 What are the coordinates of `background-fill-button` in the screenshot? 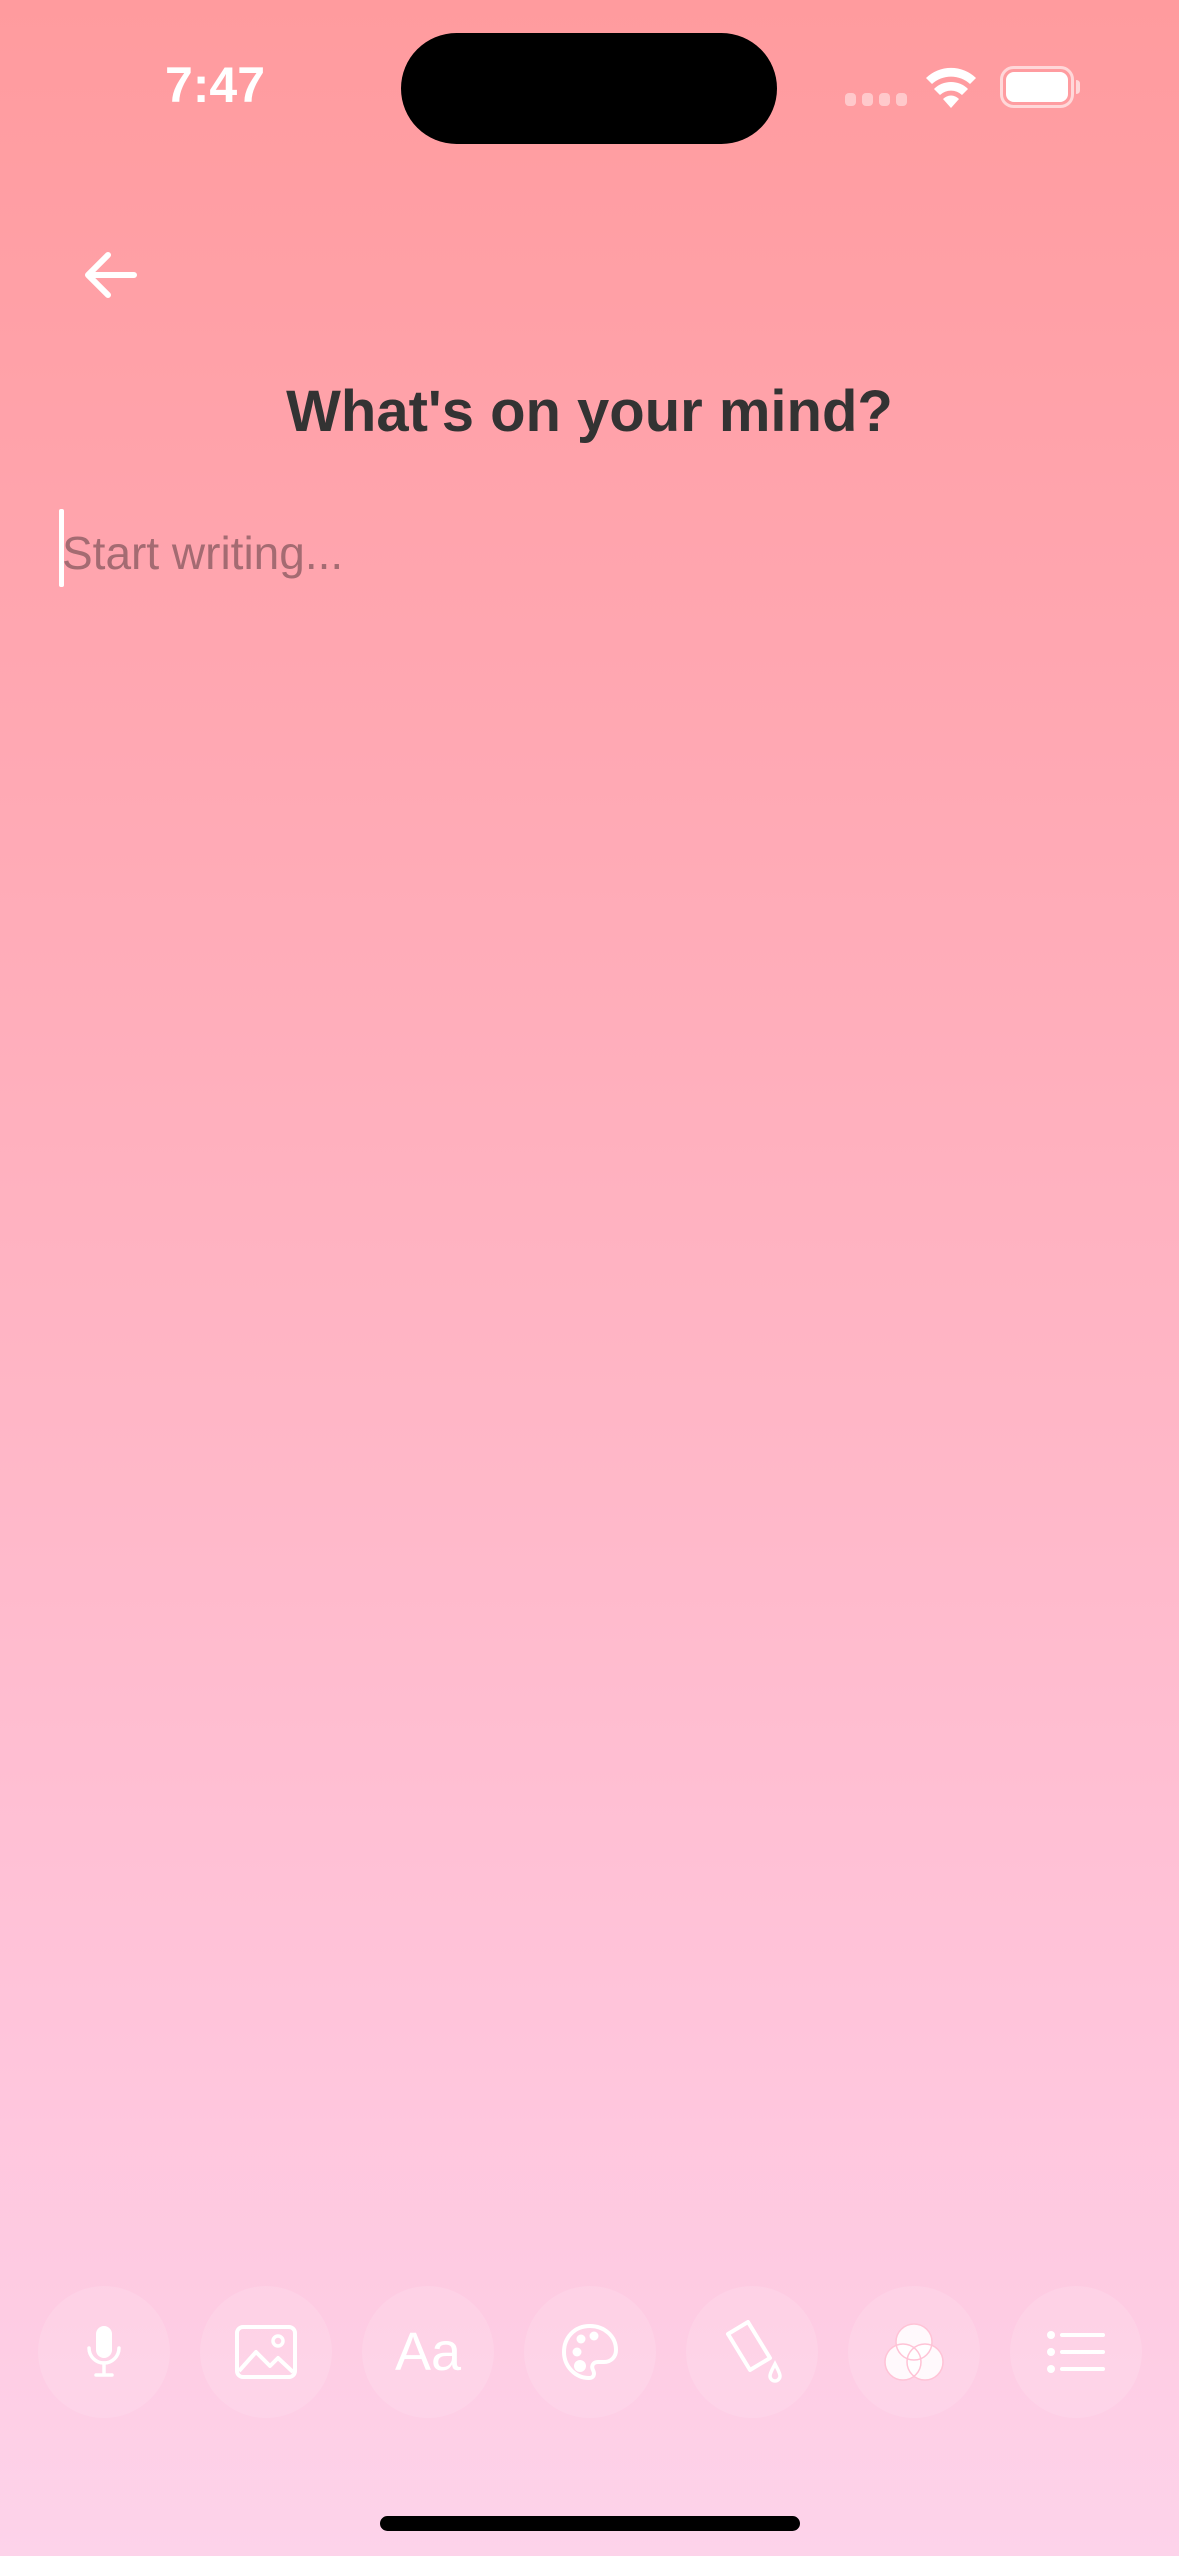 It's located at (752, 2352).